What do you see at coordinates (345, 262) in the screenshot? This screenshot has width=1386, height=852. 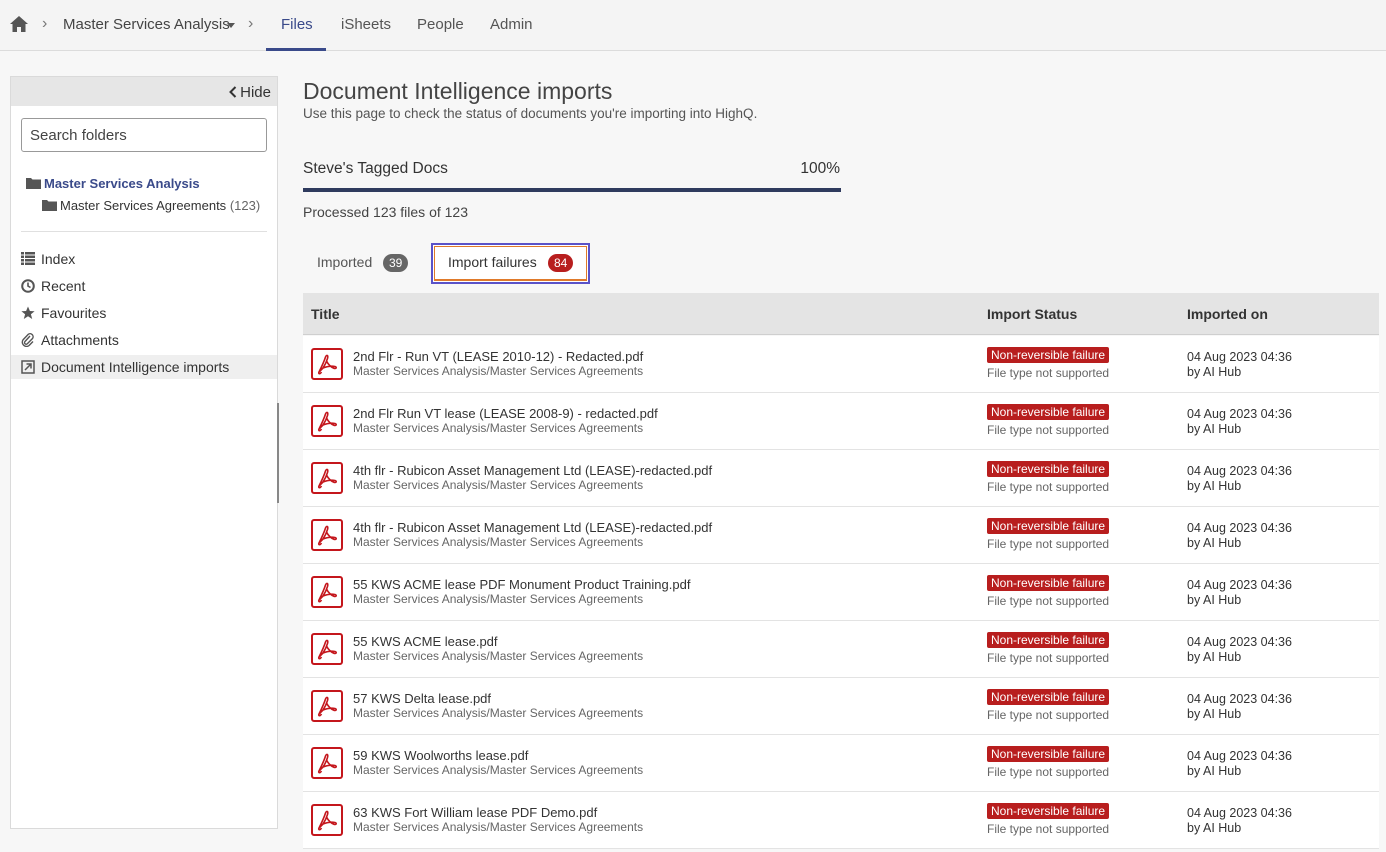 I see `tab-label: Imported` at bounding box center [345, 262].